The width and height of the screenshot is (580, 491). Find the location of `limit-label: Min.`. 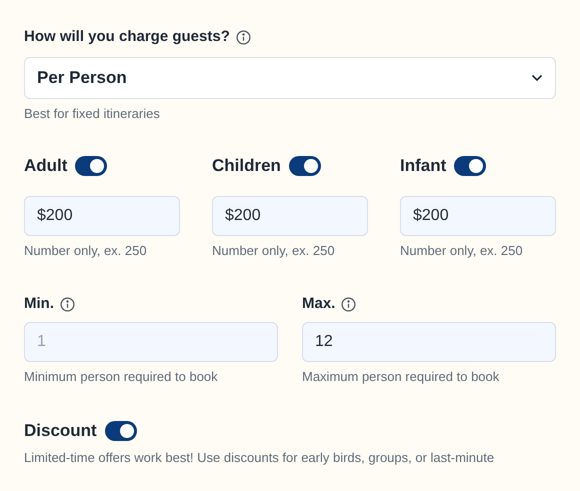

limit-label: Min. is located at coordinates (39, 304).